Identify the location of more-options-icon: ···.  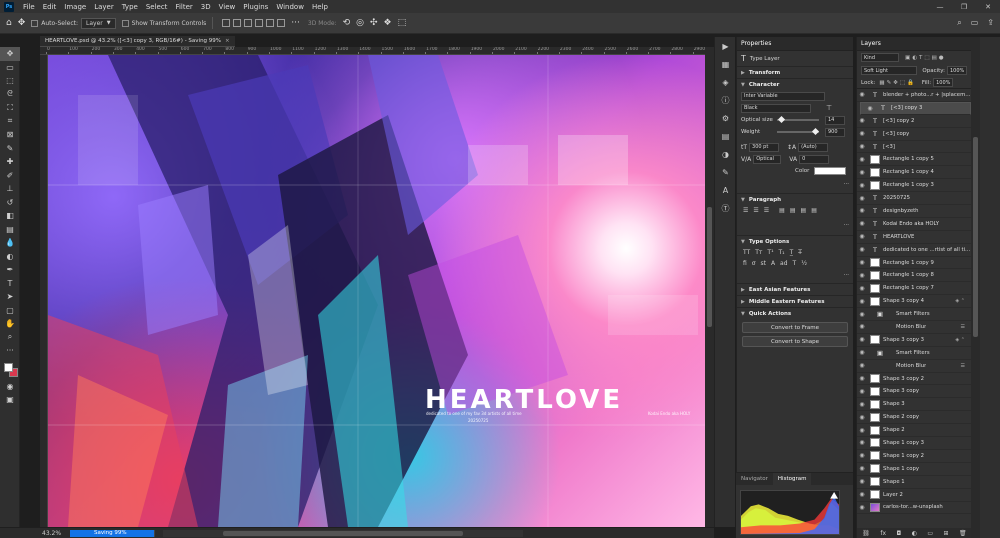
(295, 23).